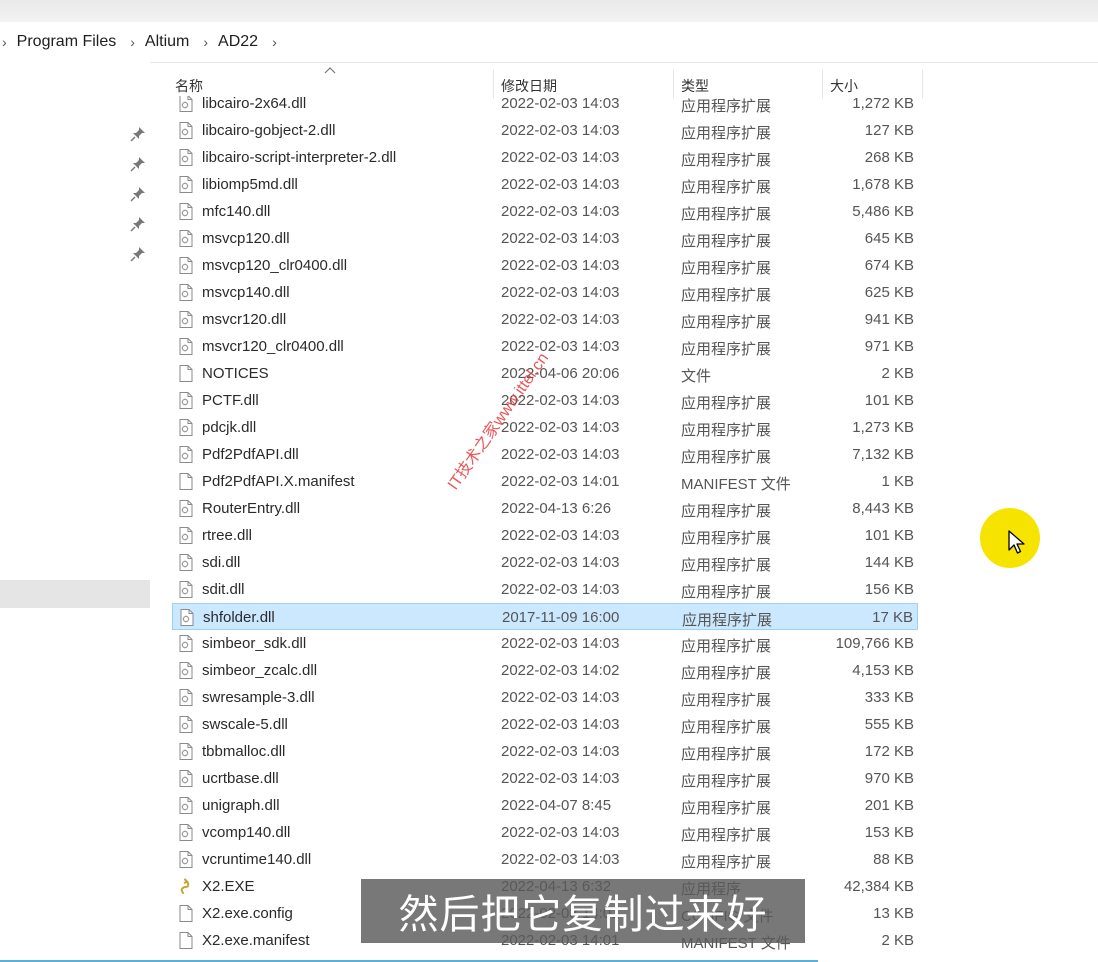  Describe the element at coordinates (883, 211) in the screenshot. I see `file-size: 5,486 KB` at that location.